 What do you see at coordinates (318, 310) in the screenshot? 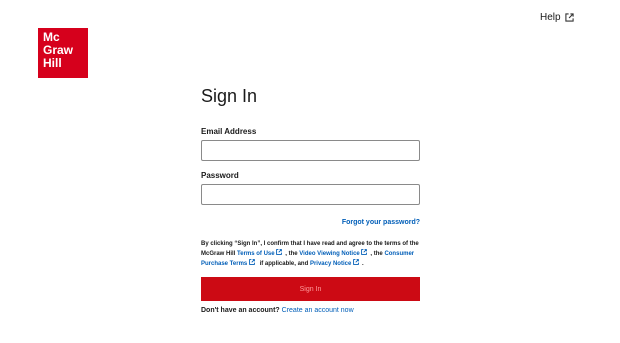
I see `create-account-link: Create an account now` at bounding box center [318, 310].